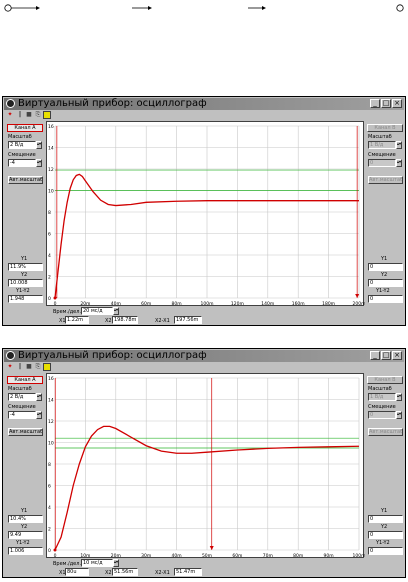 The height and width of the screenshot is (582, 408). Describe the element at coordinates (51, 149) in the screenshot. I see `y-tick-label: 14` at that location.